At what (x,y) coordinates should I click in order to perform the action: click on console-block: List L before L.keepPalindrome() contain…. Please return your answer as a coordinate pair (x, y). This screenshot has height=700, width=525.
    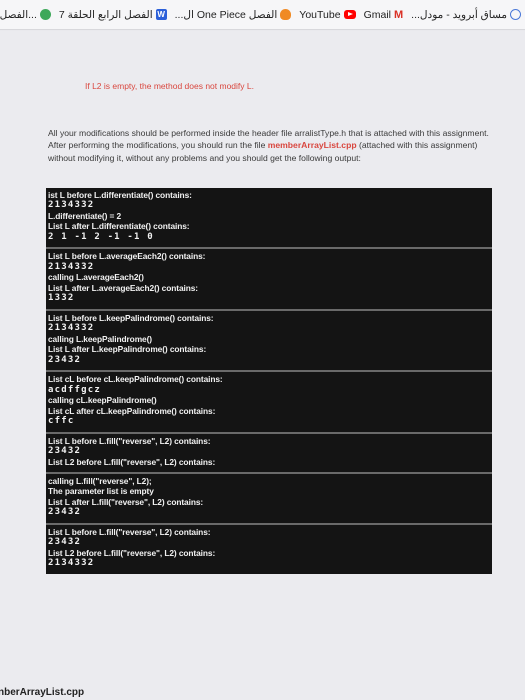
    Looking at the image, I should click on (269, 342).